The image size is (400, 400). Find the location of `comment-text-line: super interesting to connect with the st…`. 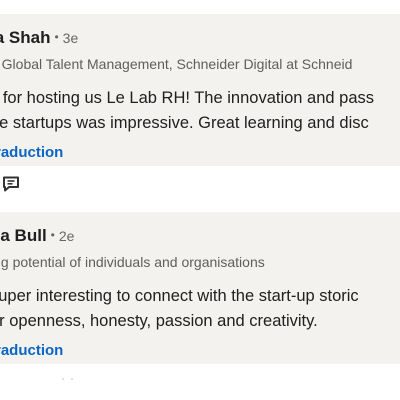

comment-text-line: super interesting to connect with the st… is located at coordinates (179, 296).